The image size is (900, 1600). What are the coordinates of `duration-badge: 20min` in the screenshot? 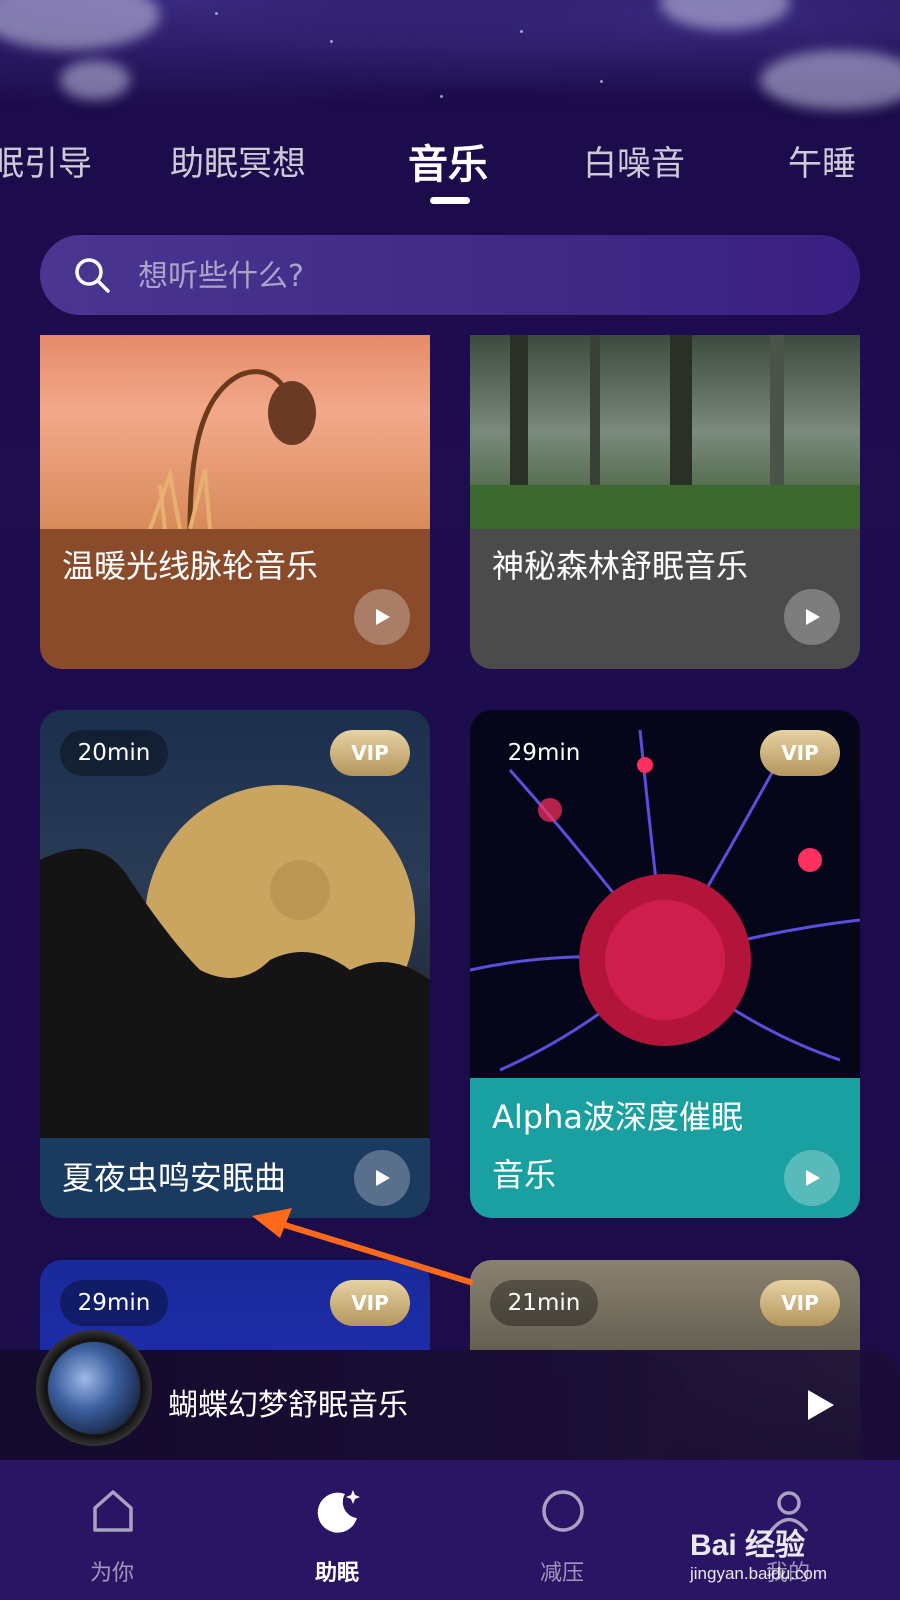 It's located at (114, 753).